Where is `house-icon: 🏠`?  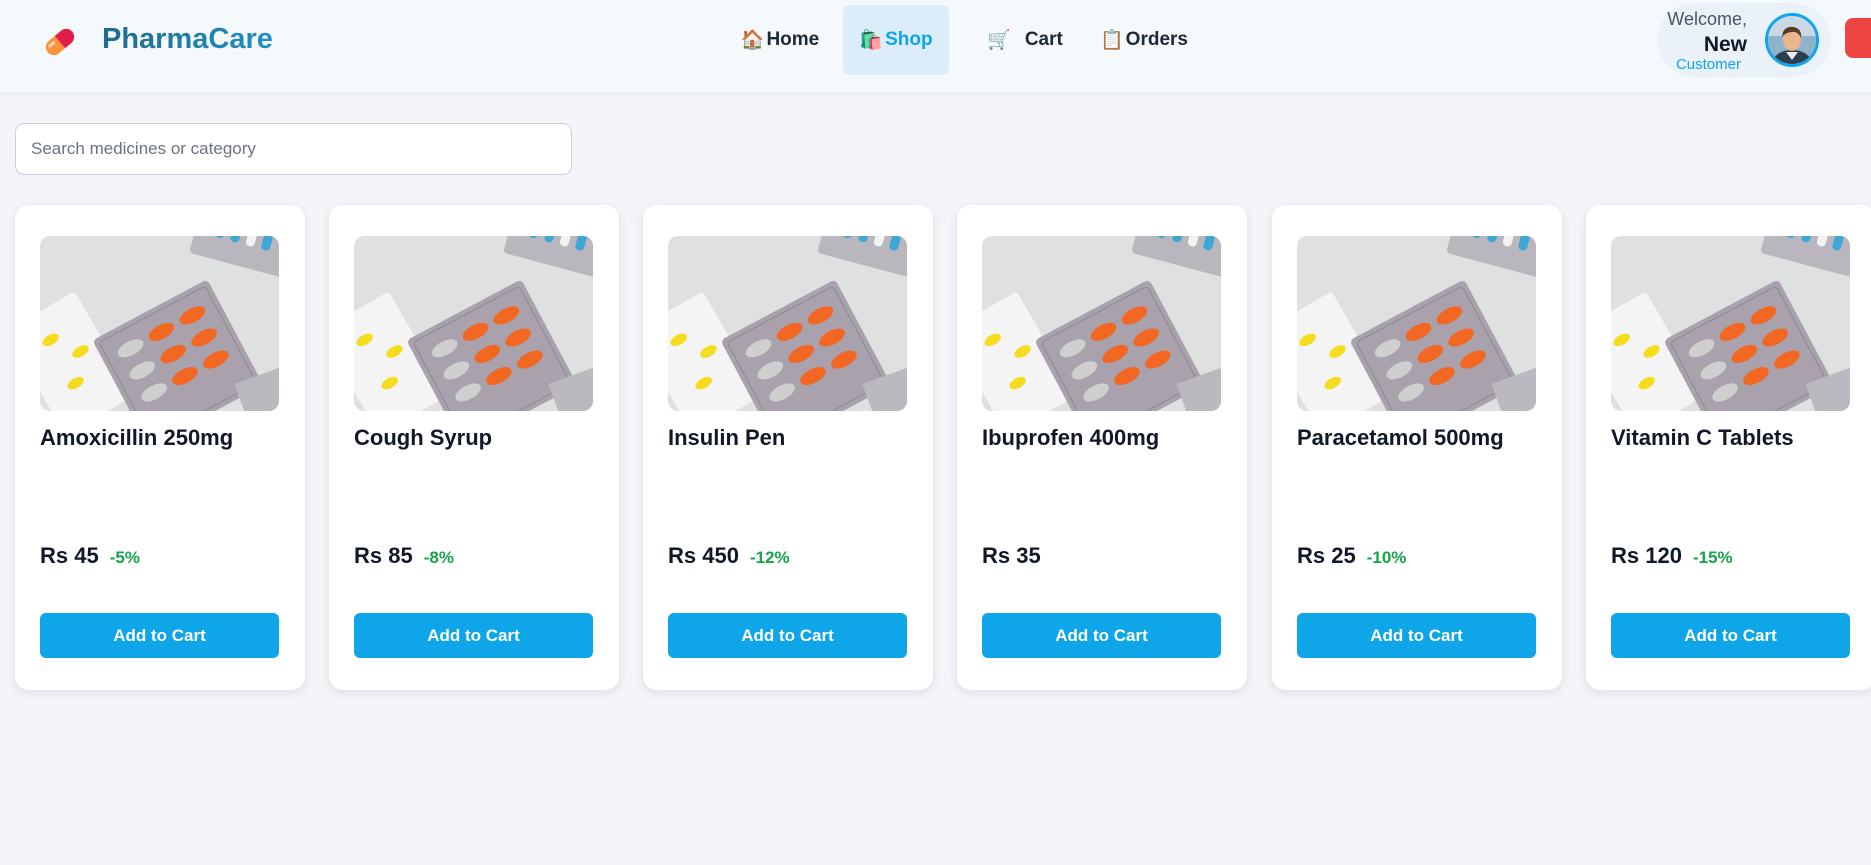 house-icon: 🏠 is located at coordinates (752, 40).